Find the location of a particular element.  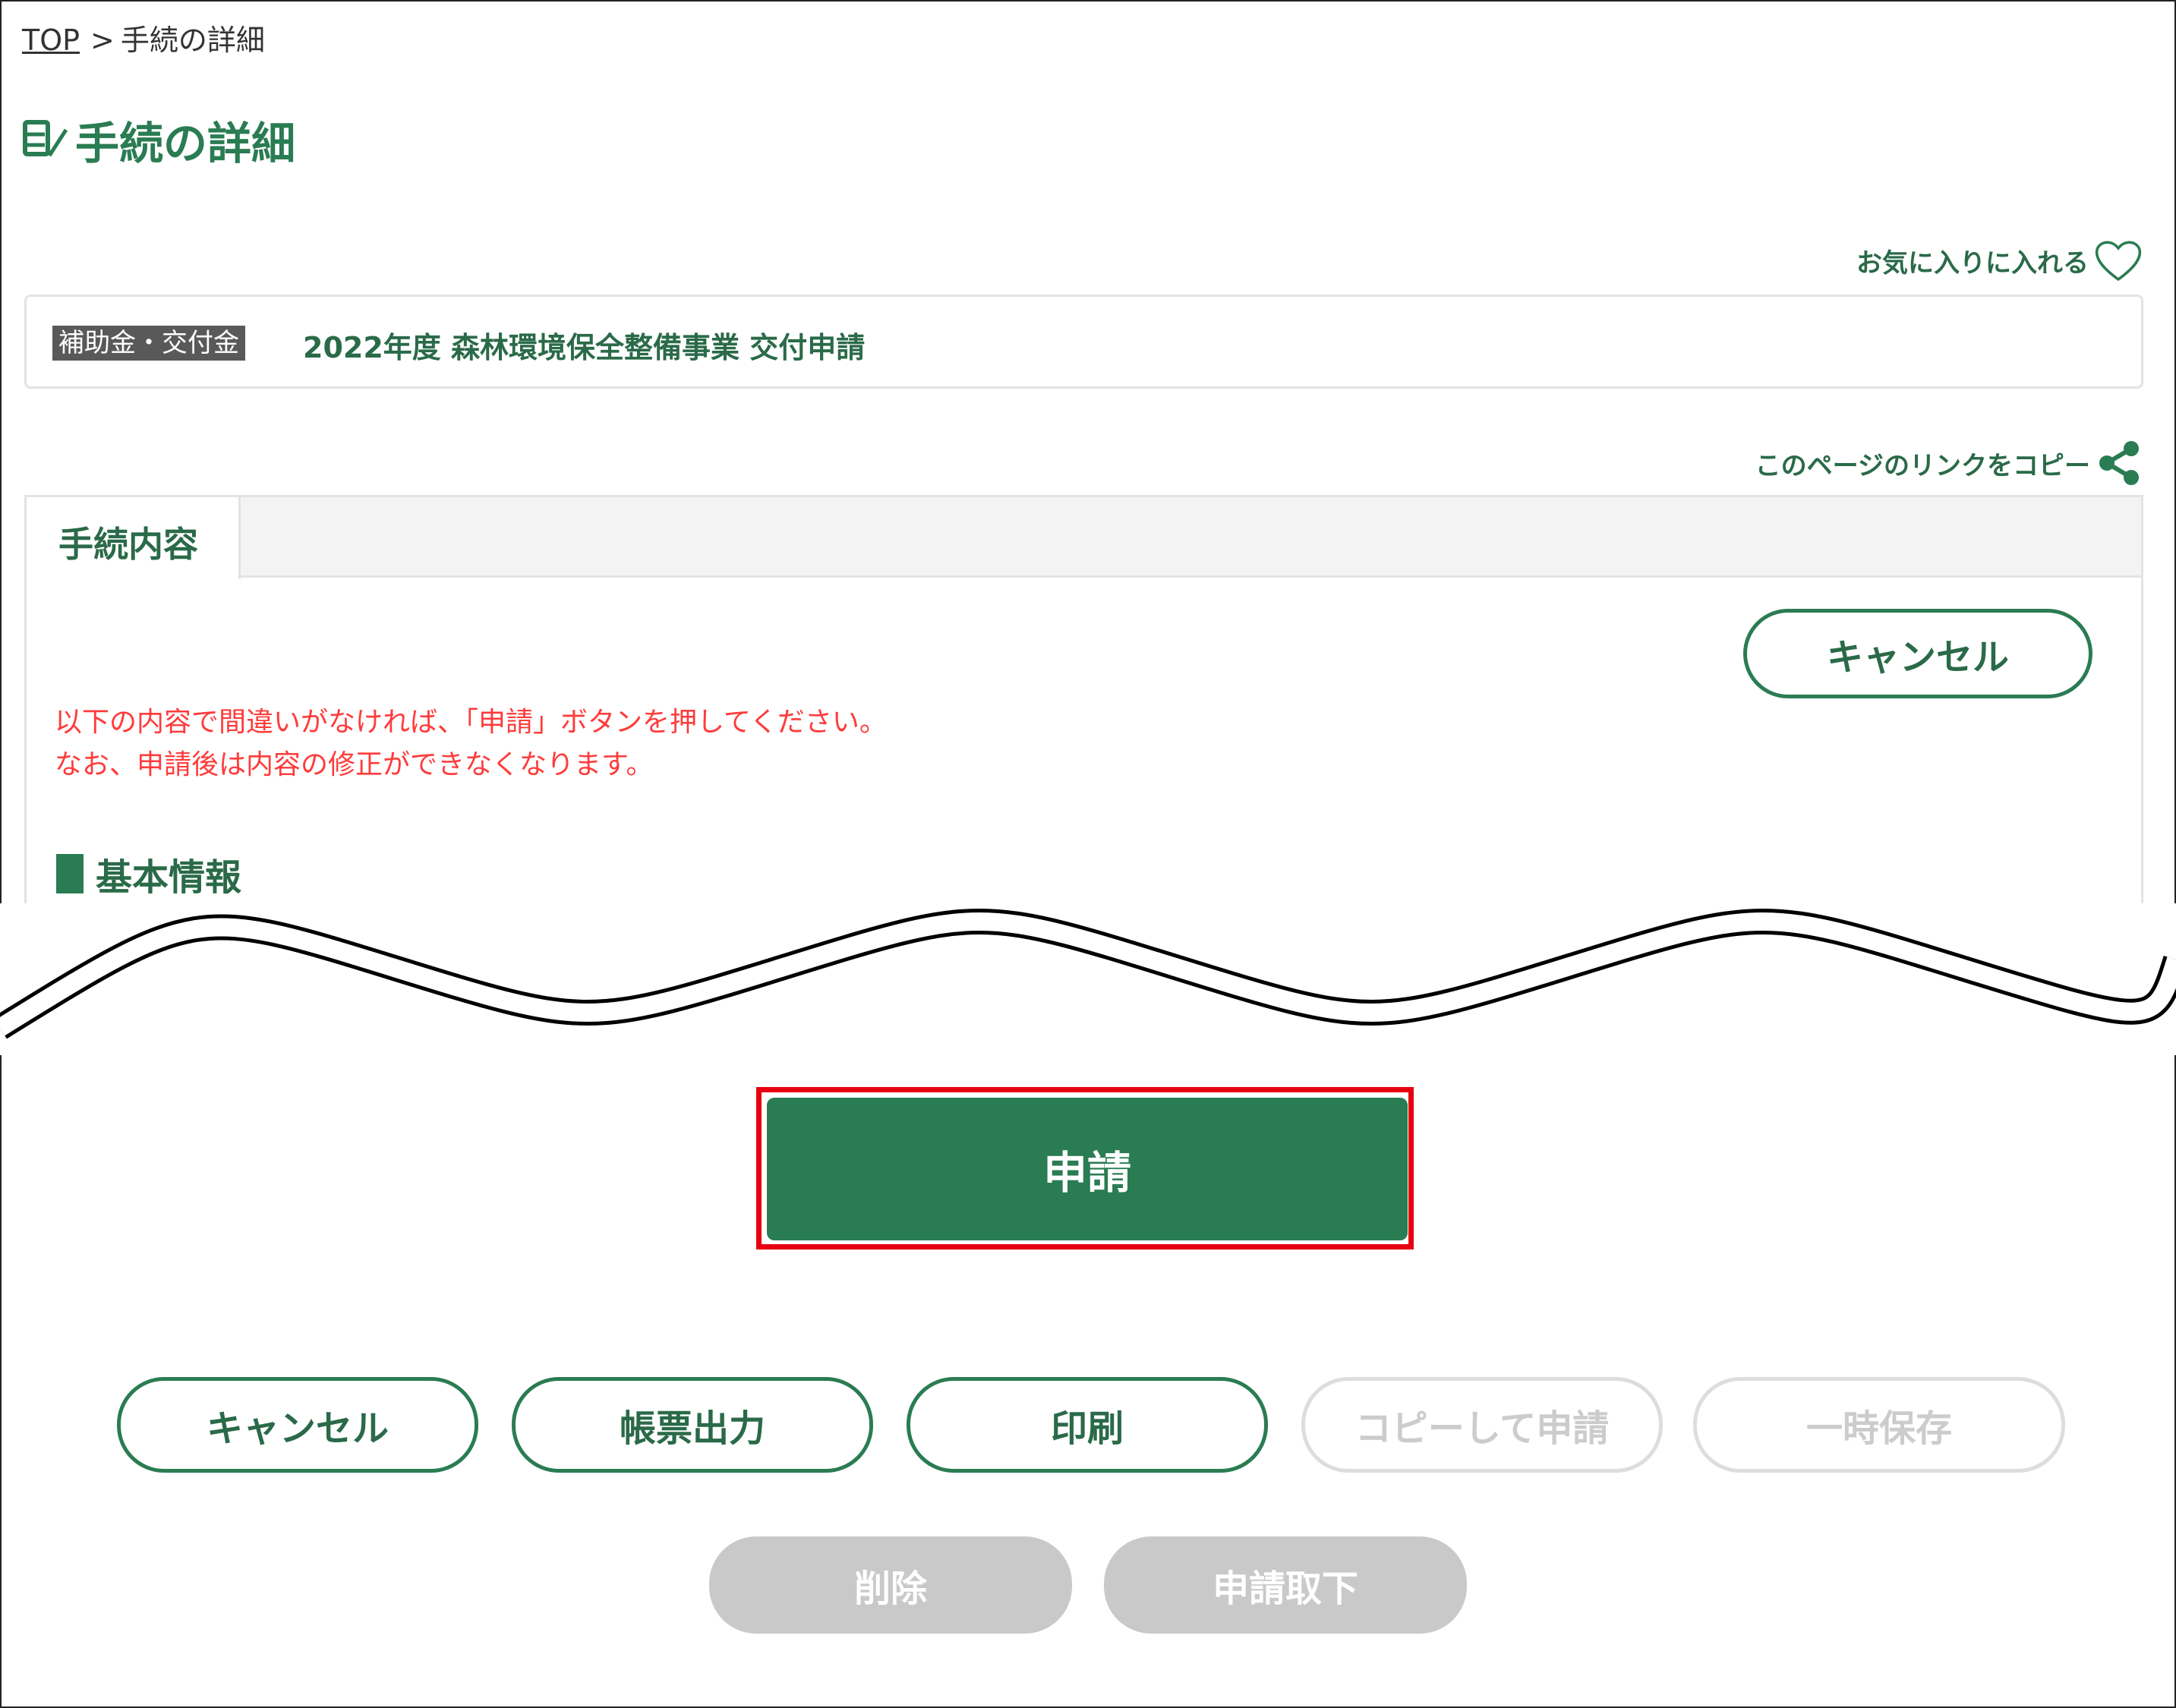

heart-outline-icon is located at coordinates (2119, 261).